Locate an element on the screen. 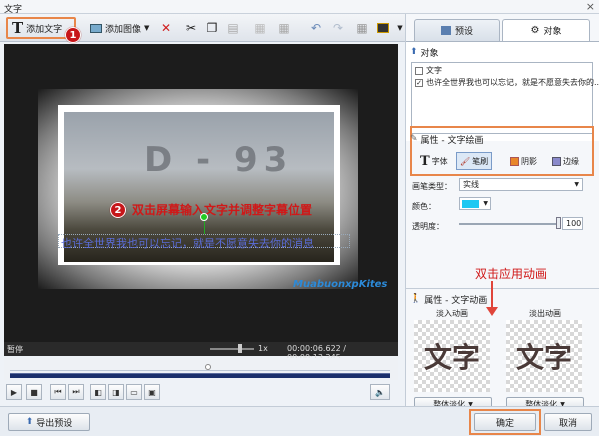 The height and width of the screenshot is (436, 599). tab-border: 边缘 is located at coordinates (565, 161).